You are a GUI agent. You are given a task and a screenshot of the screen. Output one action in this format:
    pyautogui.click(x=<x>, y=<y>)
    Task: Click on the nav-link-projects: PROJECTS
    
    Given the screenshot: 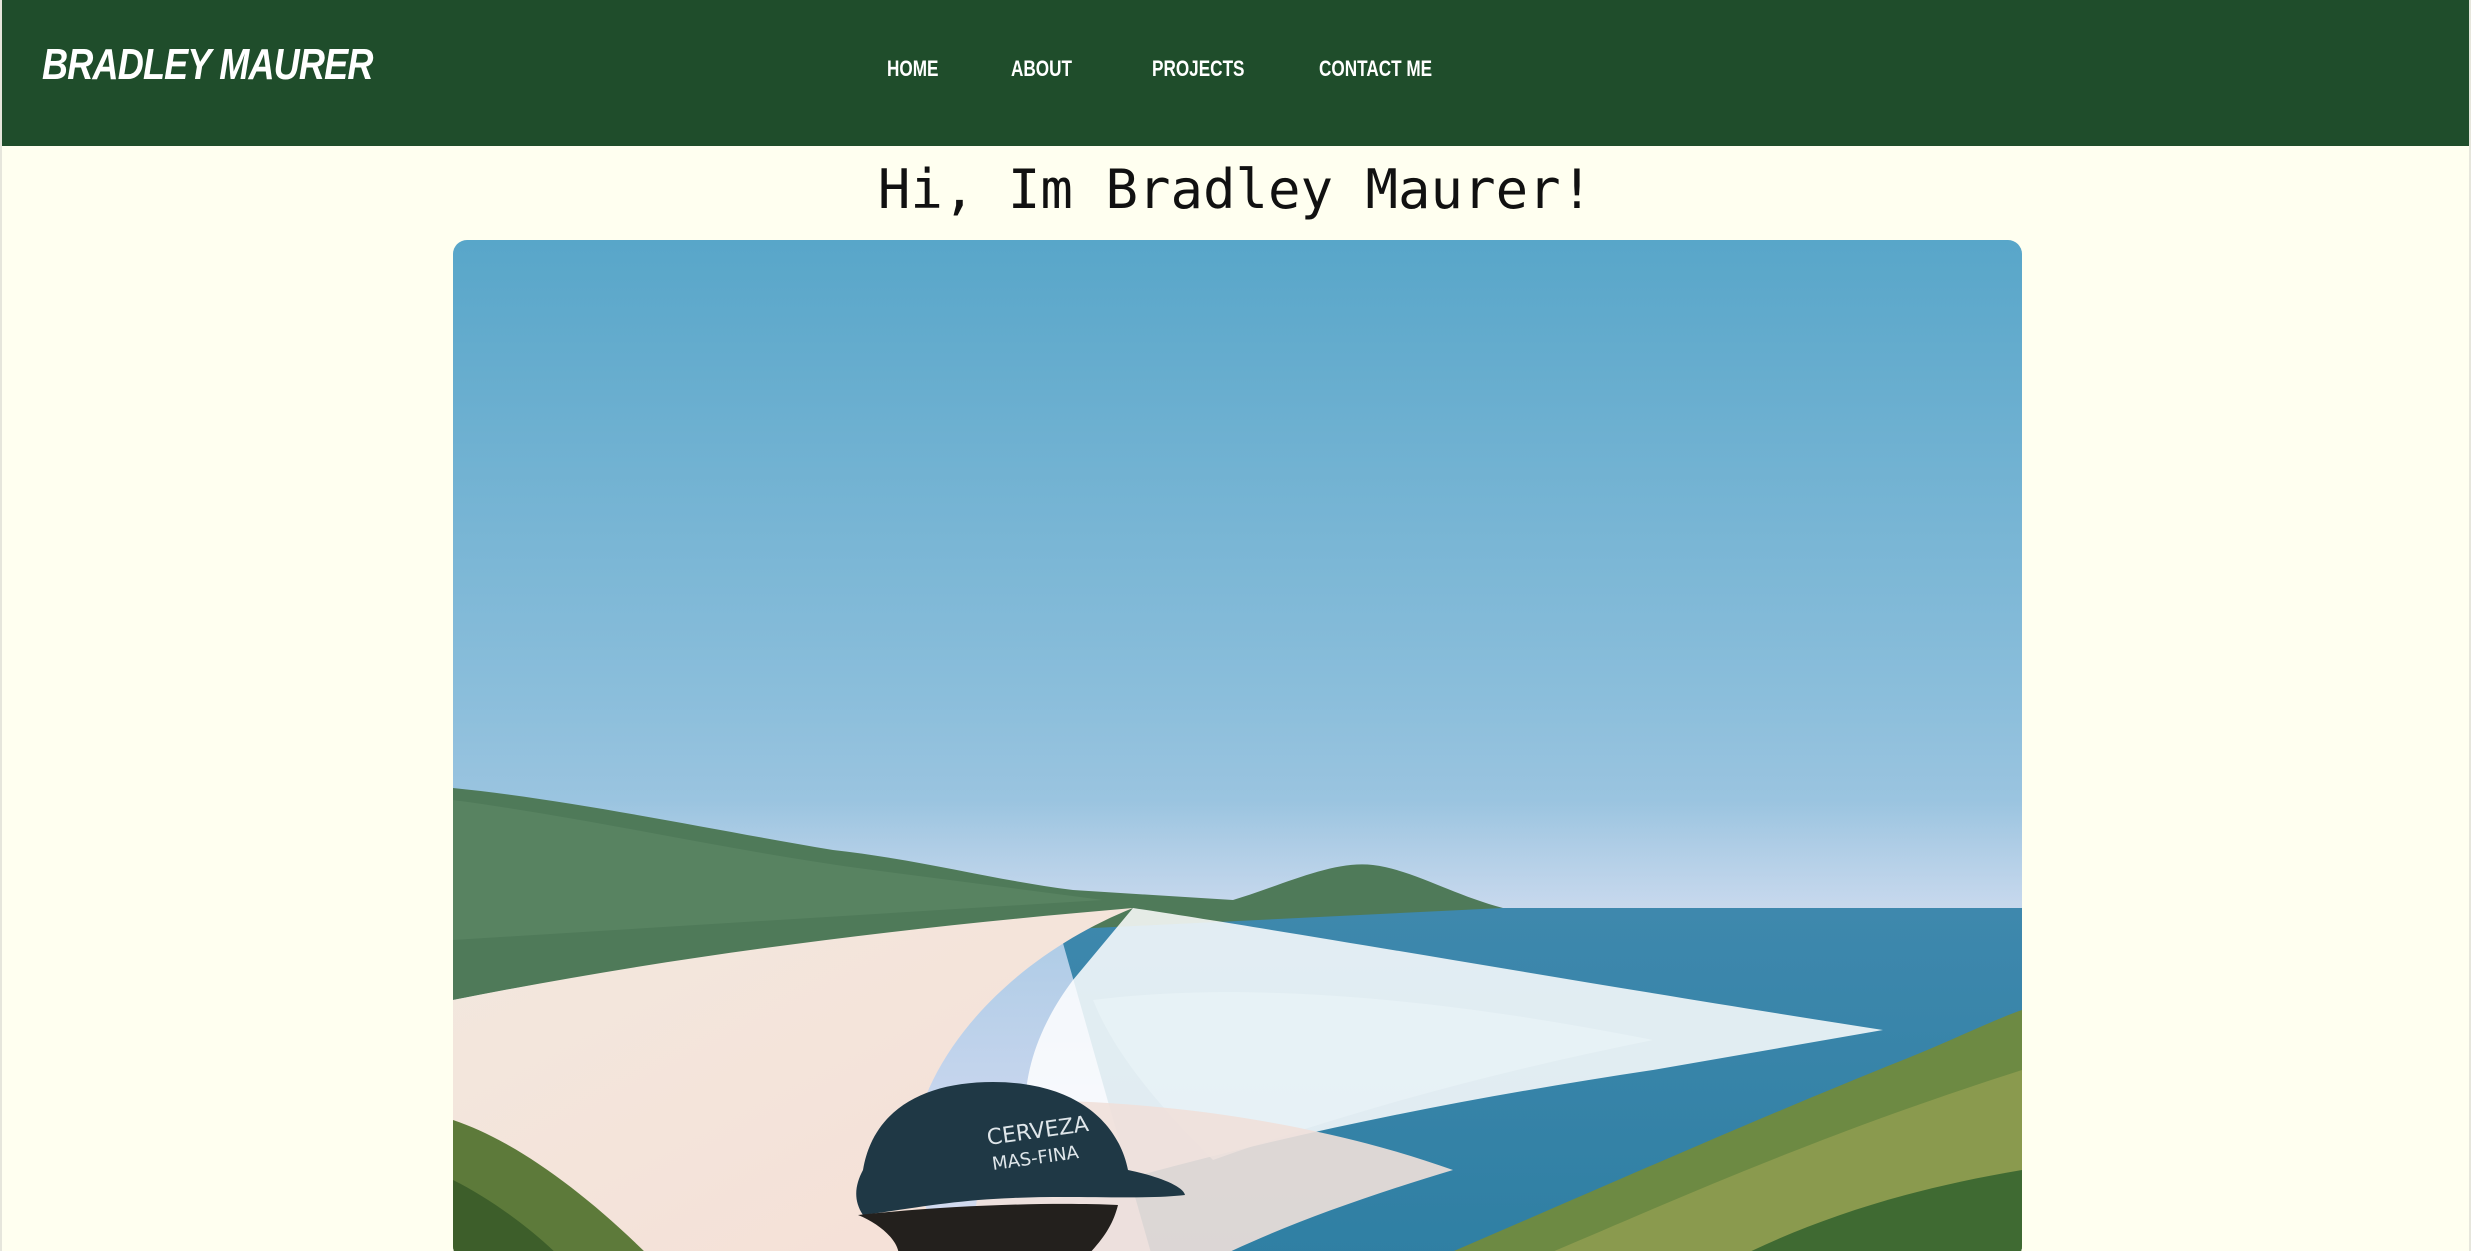 What is the action you would take?
    pyautogui.click(x=1198, y=69)
    